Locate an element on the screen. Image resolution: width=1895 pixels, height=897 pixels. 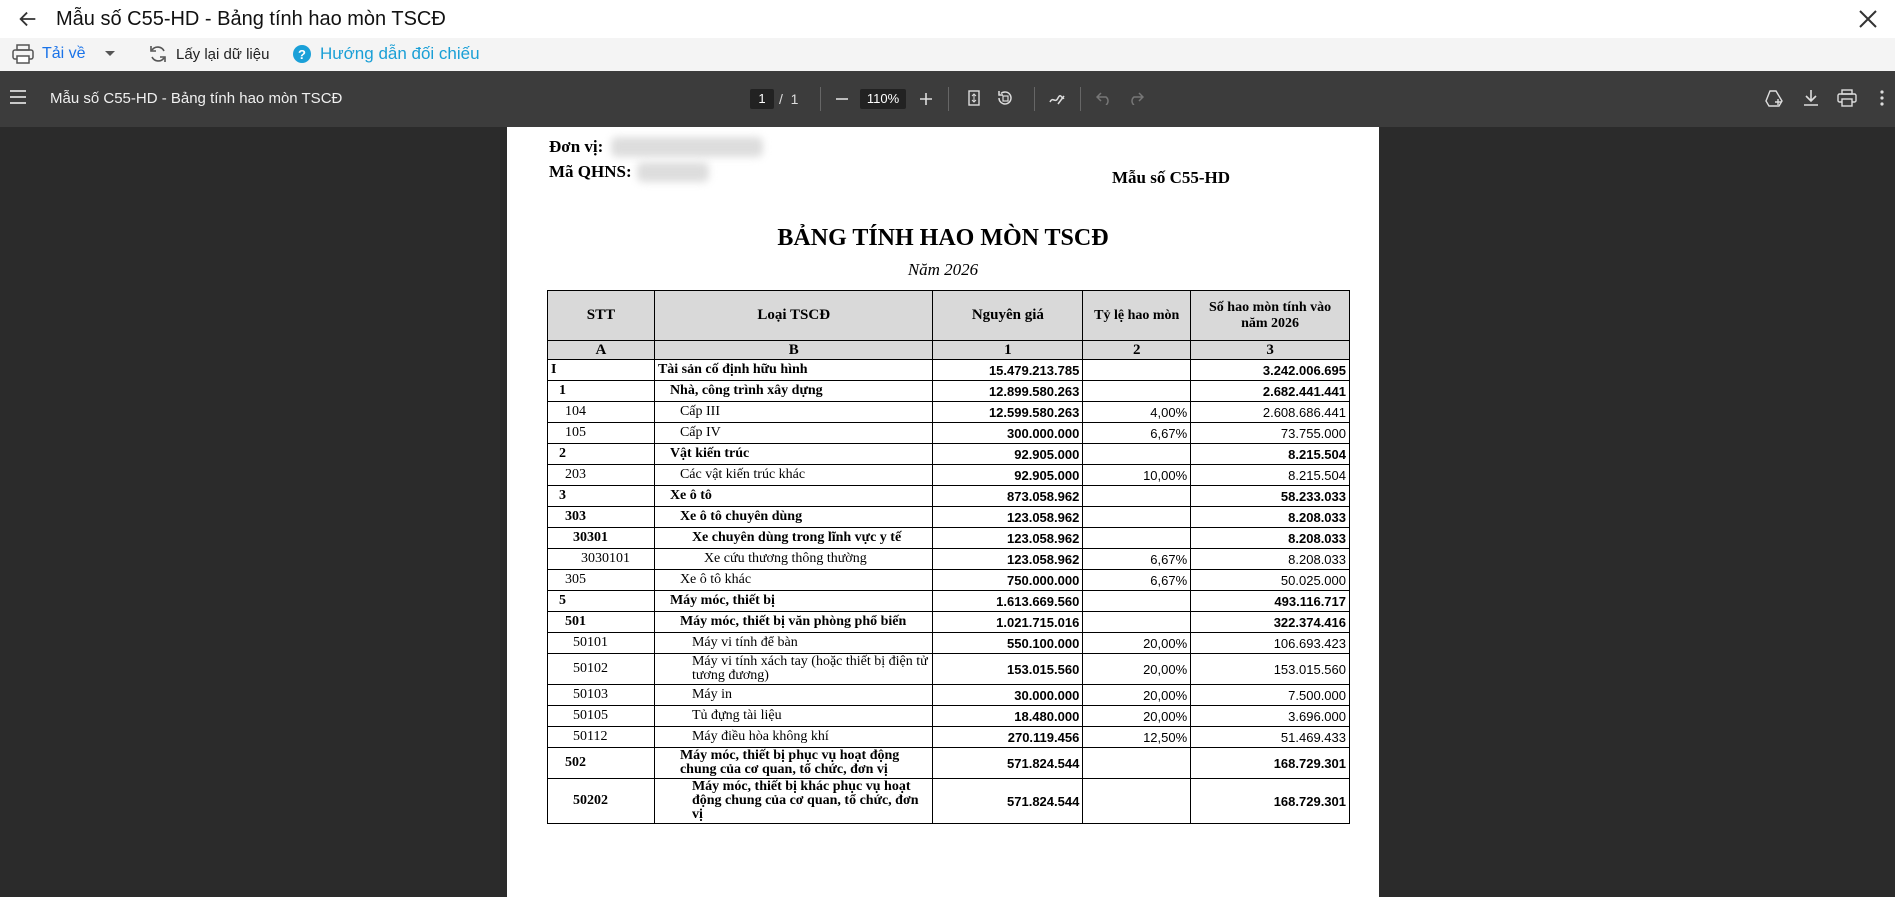
table-row: 3 Xe ô tô 873.058.962 58.233.033 is located at coordinates (948, 496).